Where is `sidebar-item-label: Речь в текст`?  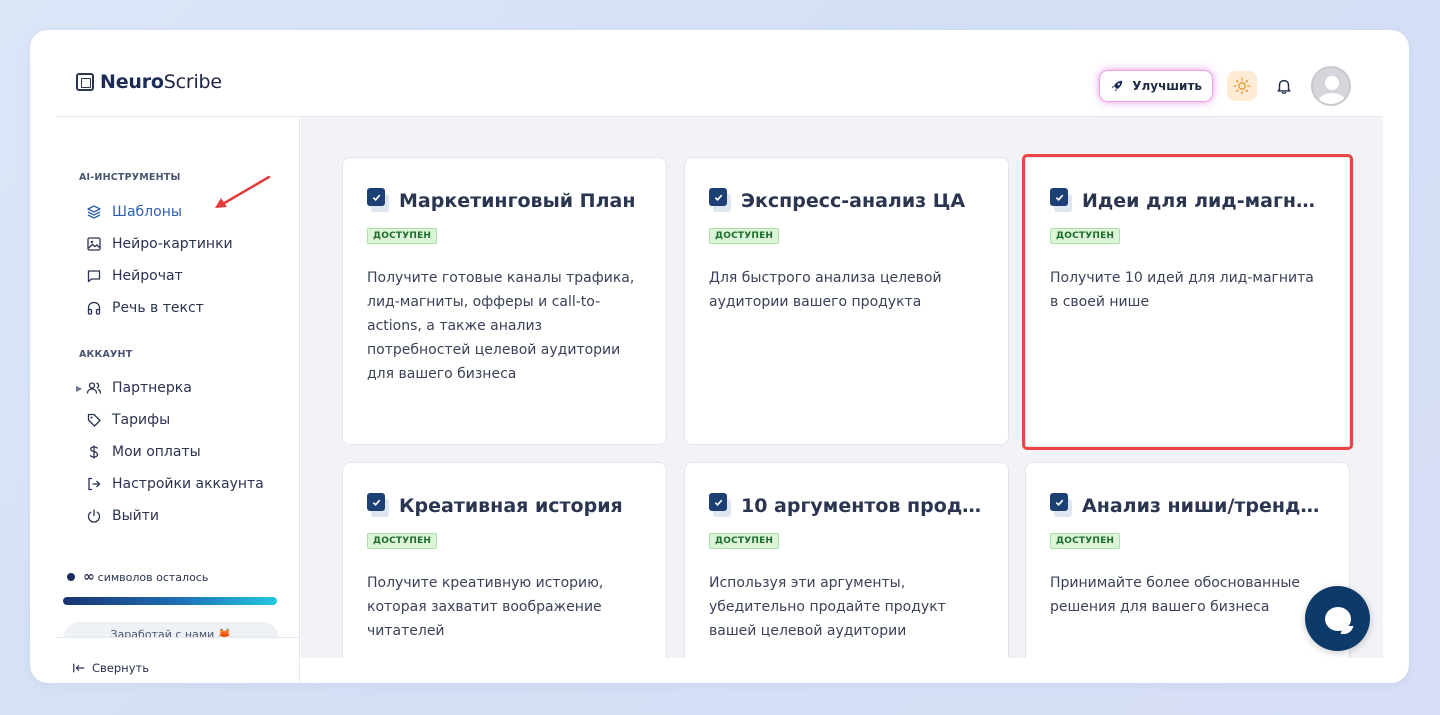
sidebar-item-label: Речь в текст is located at coordinates (158, 308).